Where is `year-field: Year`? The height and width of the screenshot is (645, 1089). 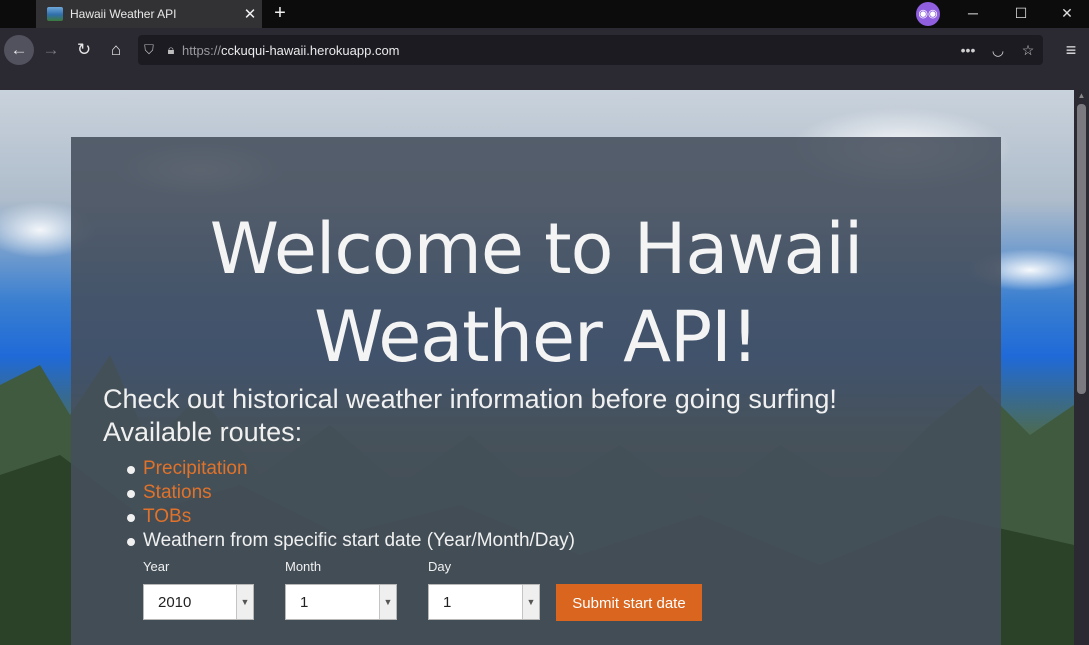
year-field: Year is located at coordinates (156, 567).